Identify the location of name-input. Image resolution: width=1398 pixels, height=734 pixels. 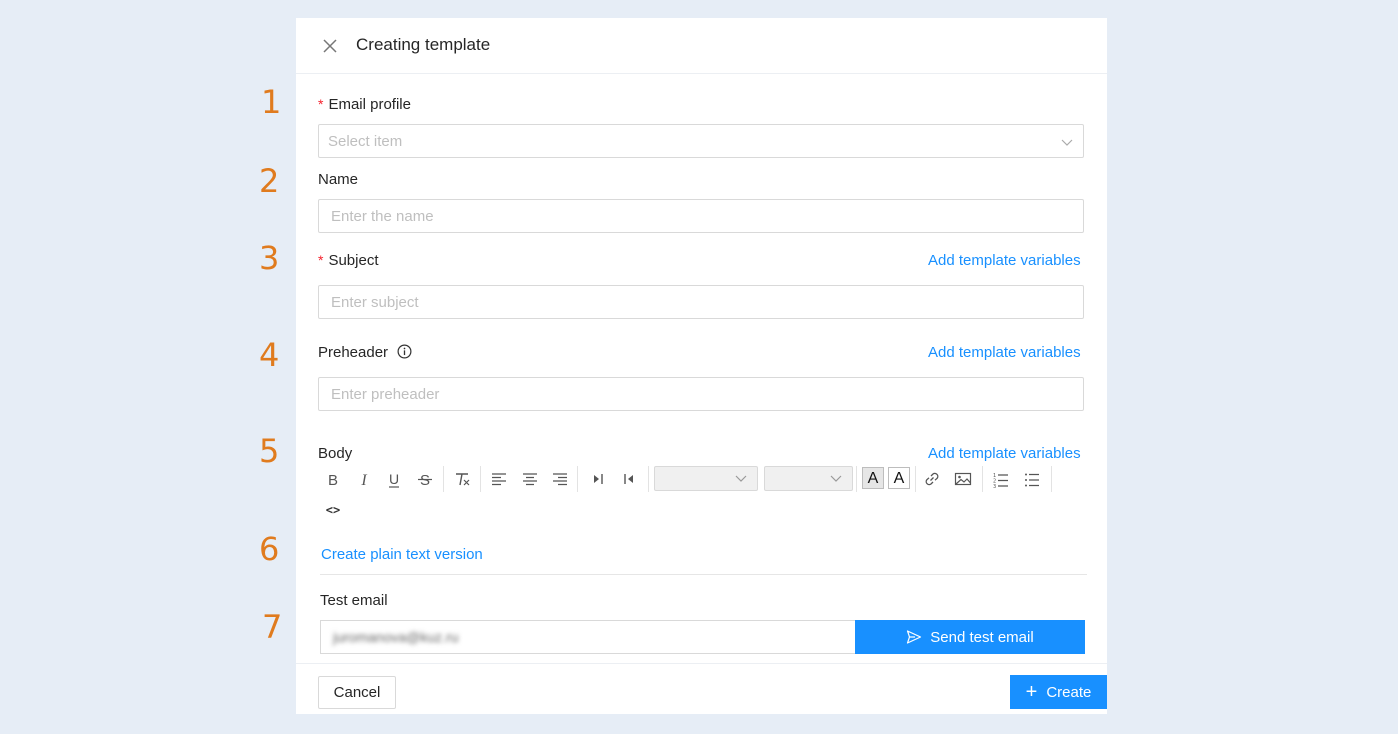
(701, 216).